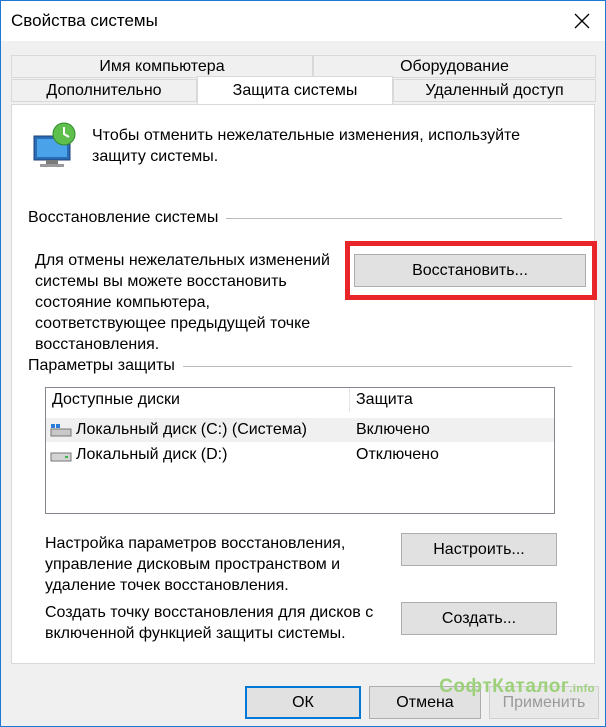 This screenshot has width=606, height=727. What do you see at coordinates (303, 702) in the screenshot?
I see `ok-button: ОК` at bounding box center [303, 702].